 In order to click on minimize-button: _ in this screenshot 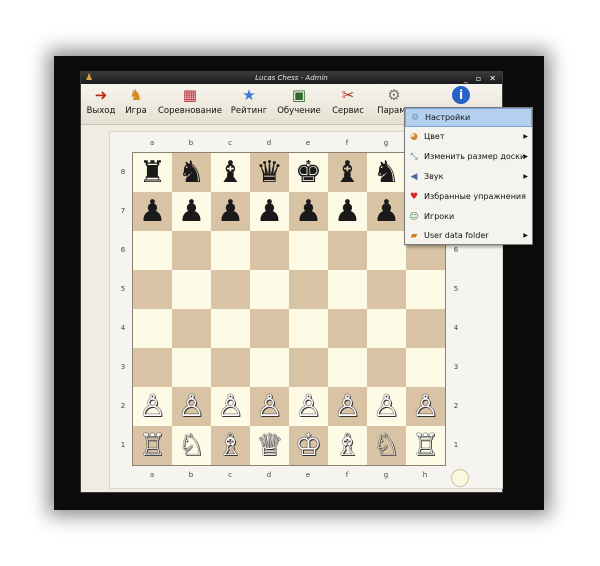, I will do `click(466, 78)`.